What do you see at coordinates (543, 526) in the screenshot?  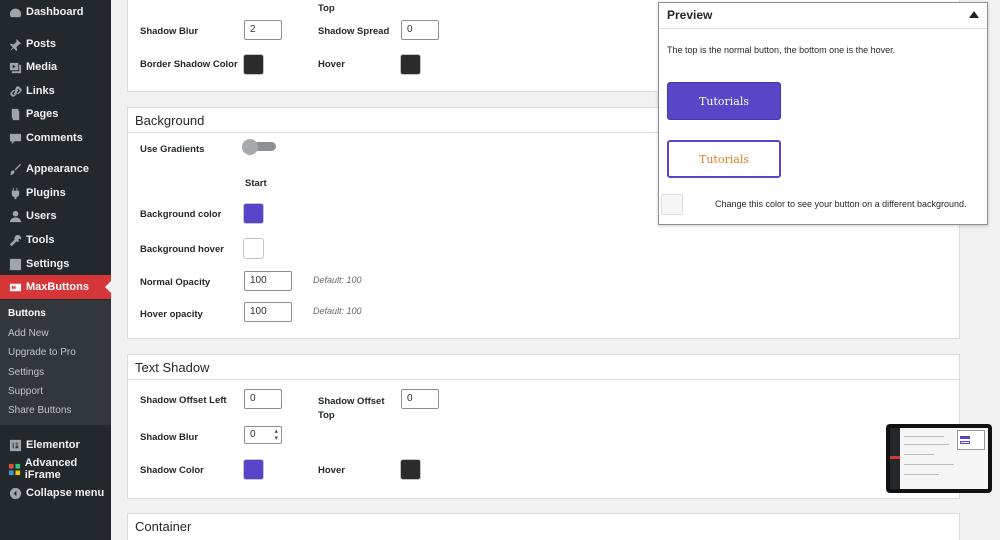 I see `container-panel: Container` at bounding box center [543, 526].